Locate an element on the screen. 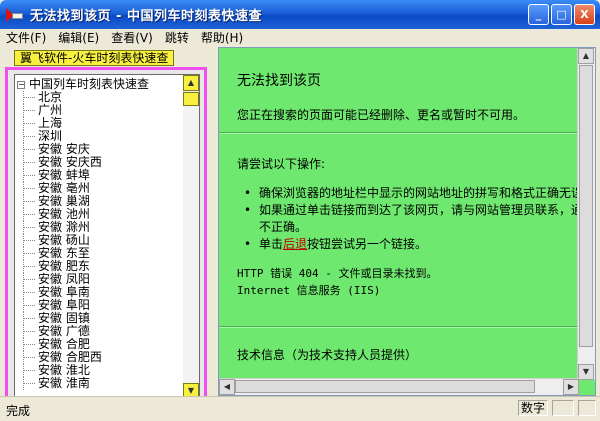  window-controls: _ □ X is located at coordinates (561, 14).